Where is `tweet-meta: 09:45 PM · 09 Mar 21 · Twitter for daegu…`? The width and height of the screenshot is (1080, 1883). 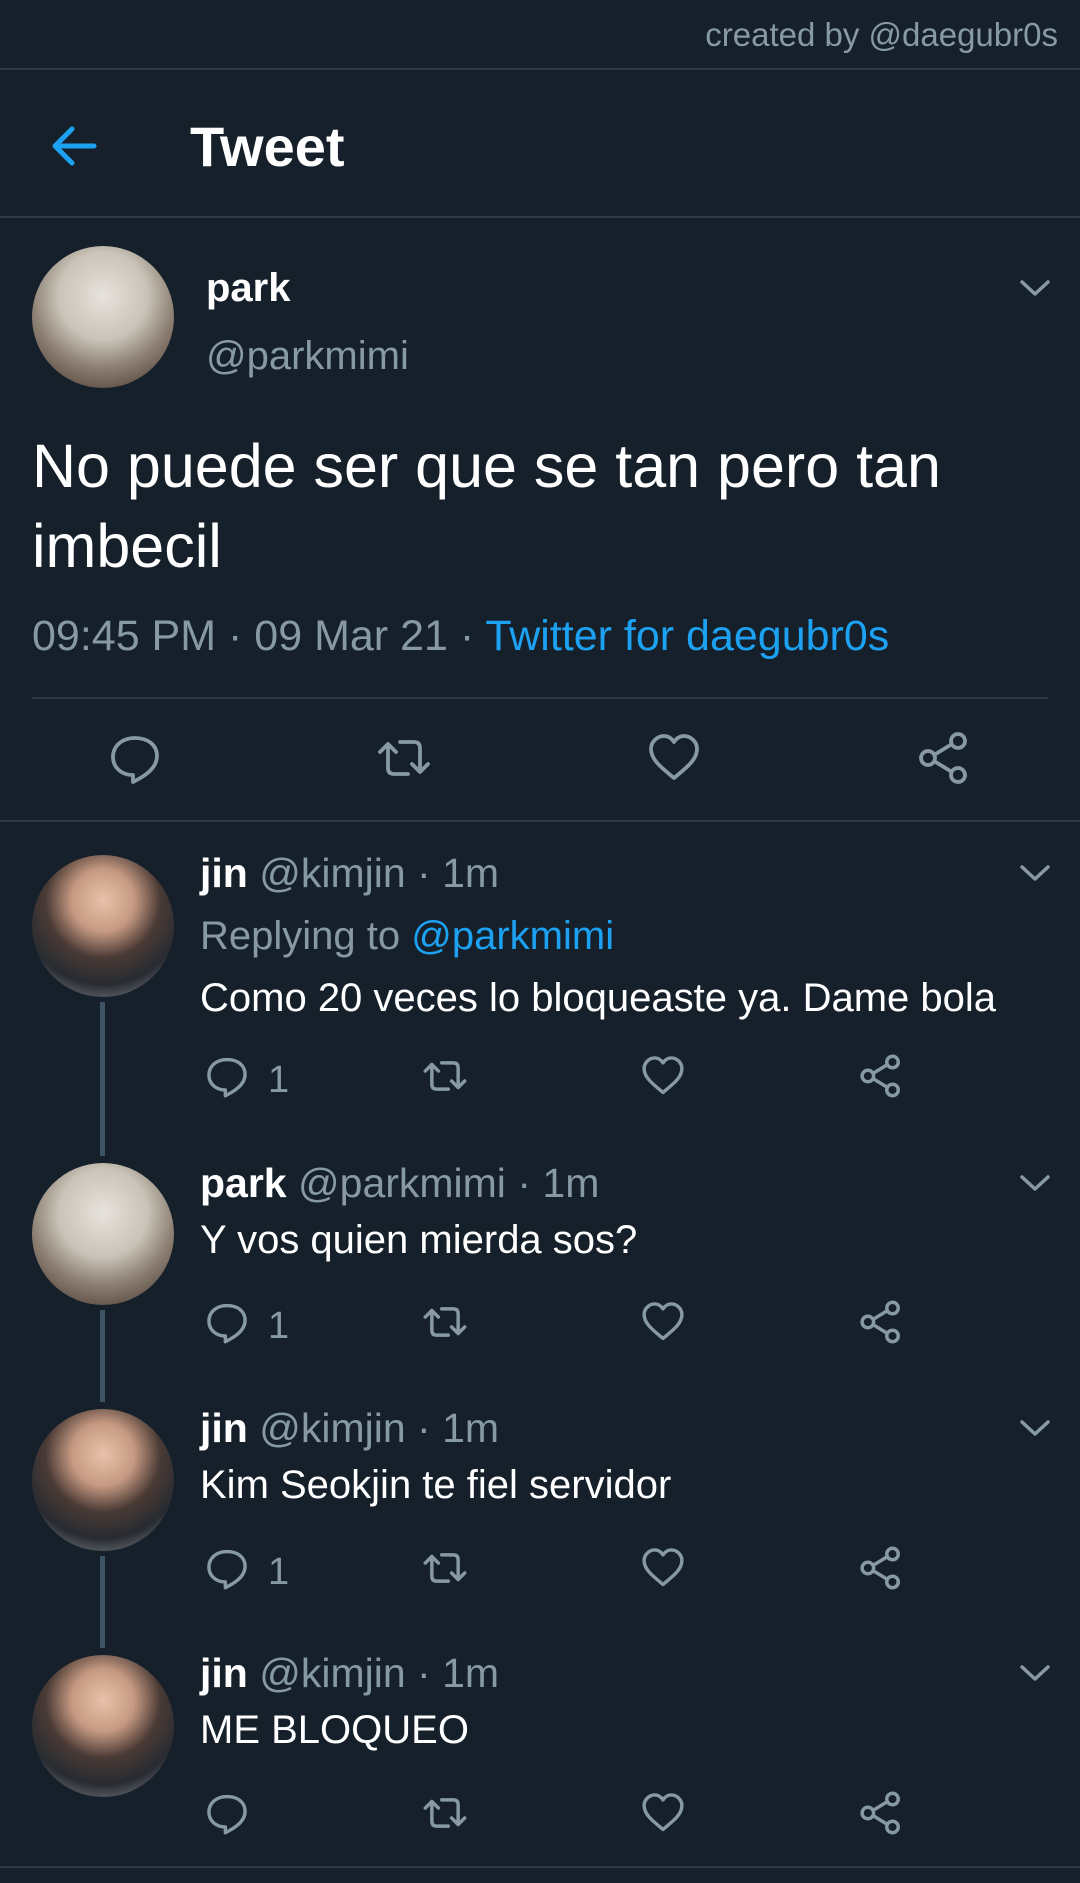
tweet-meta: 09:45 PM · 09 Mar 21 · Twitter for daegu… is located at coordinates (460, 636).